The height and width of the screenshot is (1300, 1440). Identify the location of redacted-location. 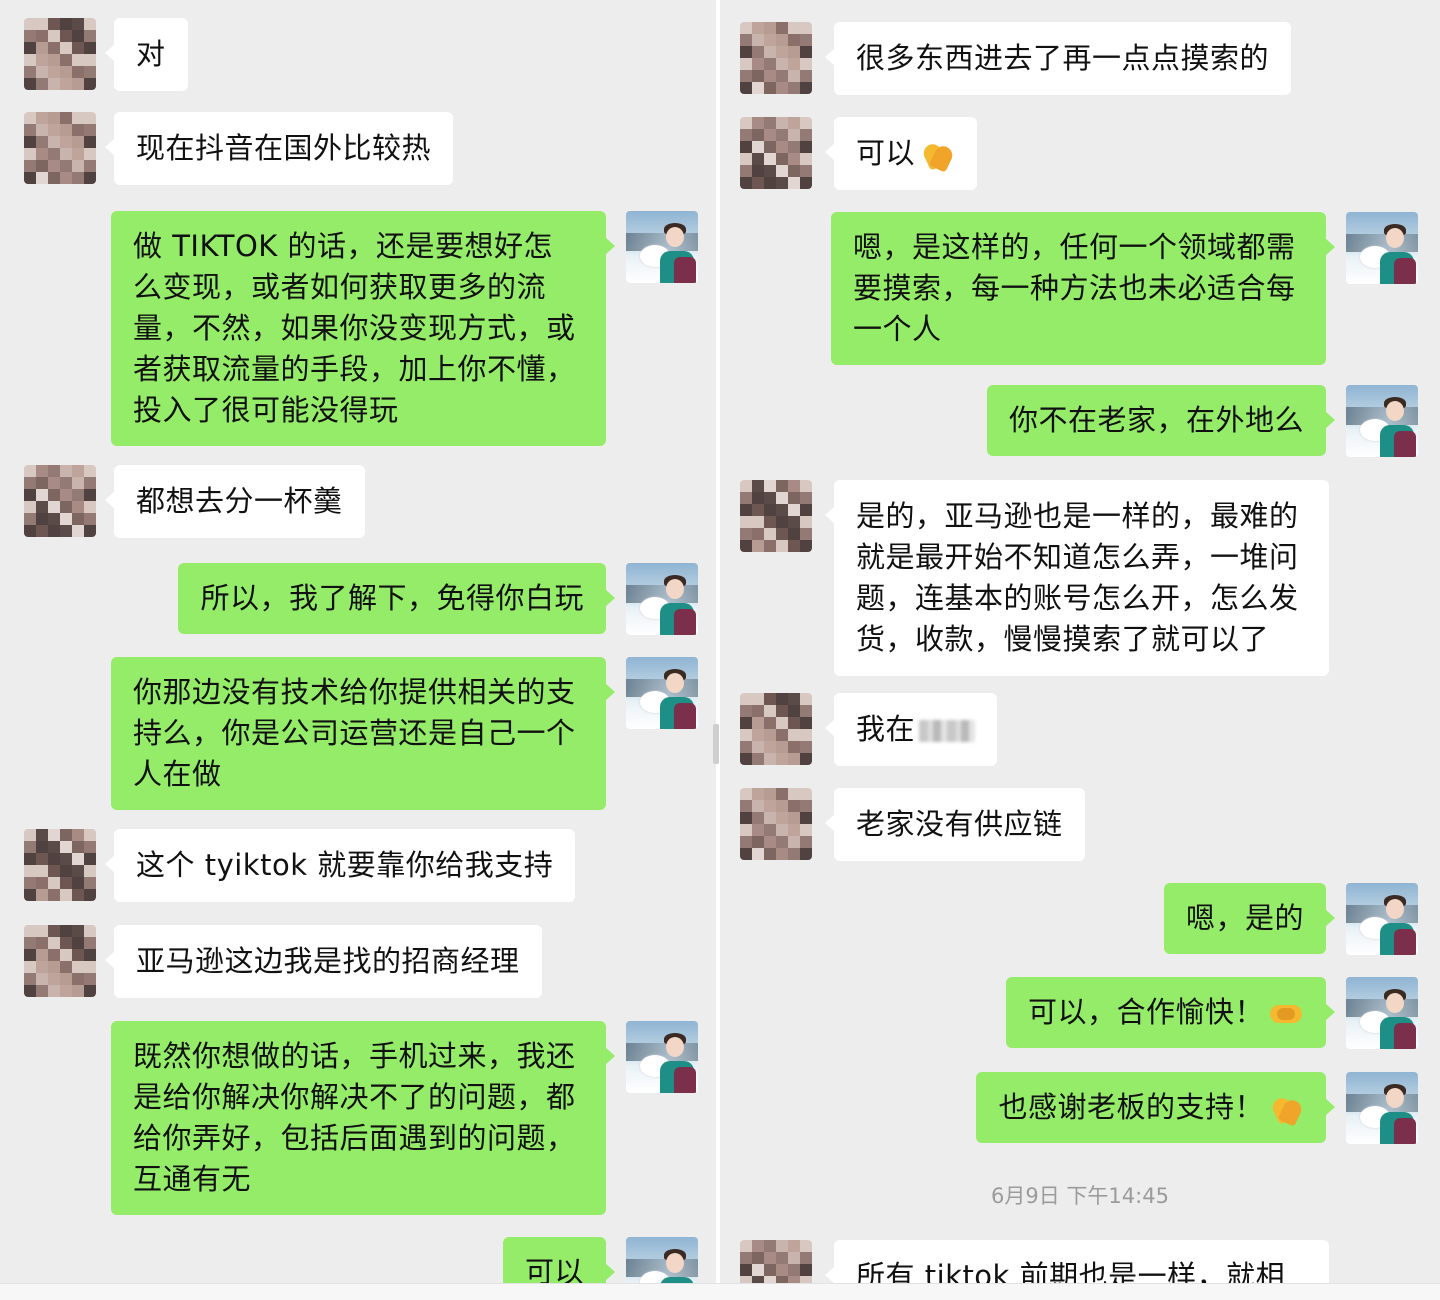
(947, 731).